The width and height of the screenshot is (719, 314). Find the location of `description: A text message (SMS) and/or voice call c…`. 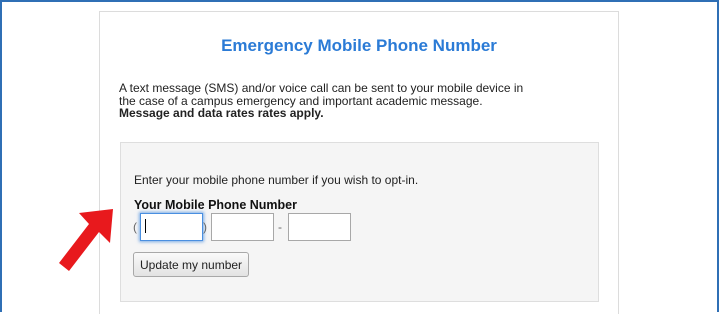

description: A text message (SMS) and/or voice call c… is located at coordinates (359, 101).